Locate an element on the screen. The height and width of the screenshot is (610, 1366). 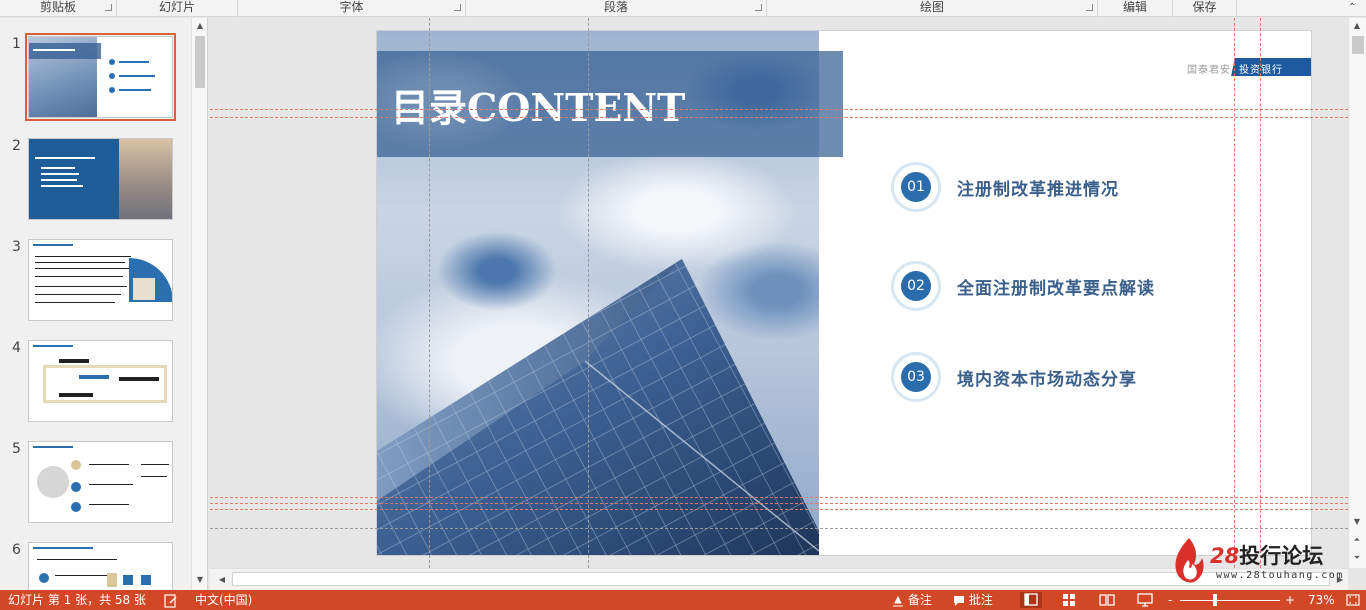
thumbnail-scrollbar: ▲ ▼ is located at coordinates (199, 304).